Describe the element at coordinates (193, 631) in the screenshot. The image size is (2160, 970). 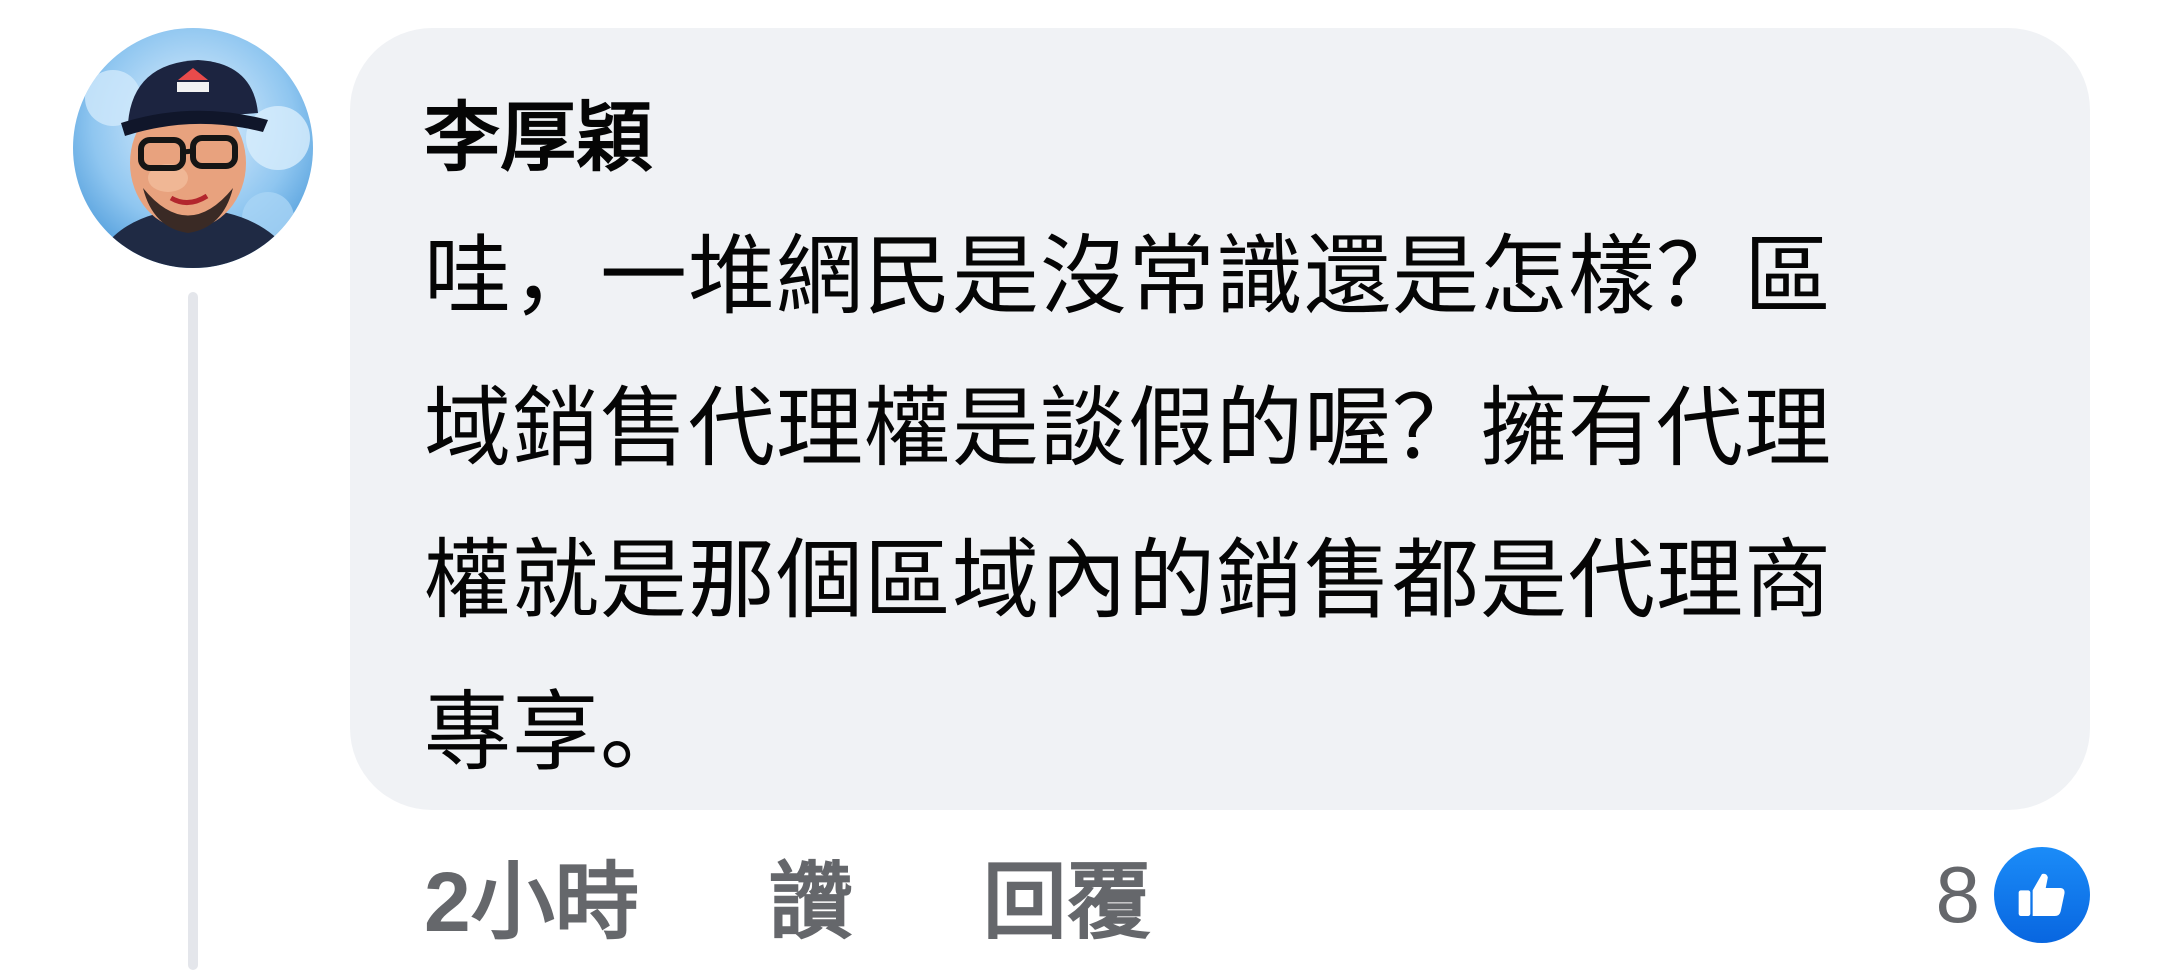
I see `thread-line` at that location.